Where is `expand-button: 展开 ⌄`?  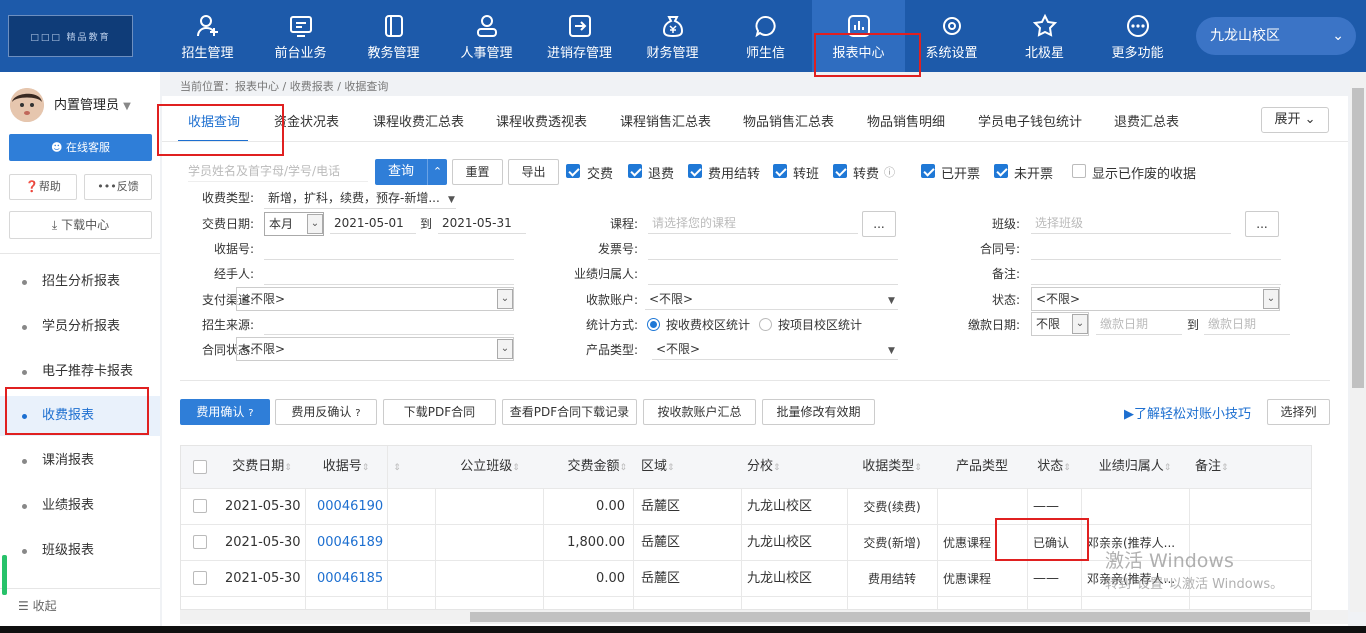
expand-button: 展开 ⌄ is located at coordinates (1295, 120).